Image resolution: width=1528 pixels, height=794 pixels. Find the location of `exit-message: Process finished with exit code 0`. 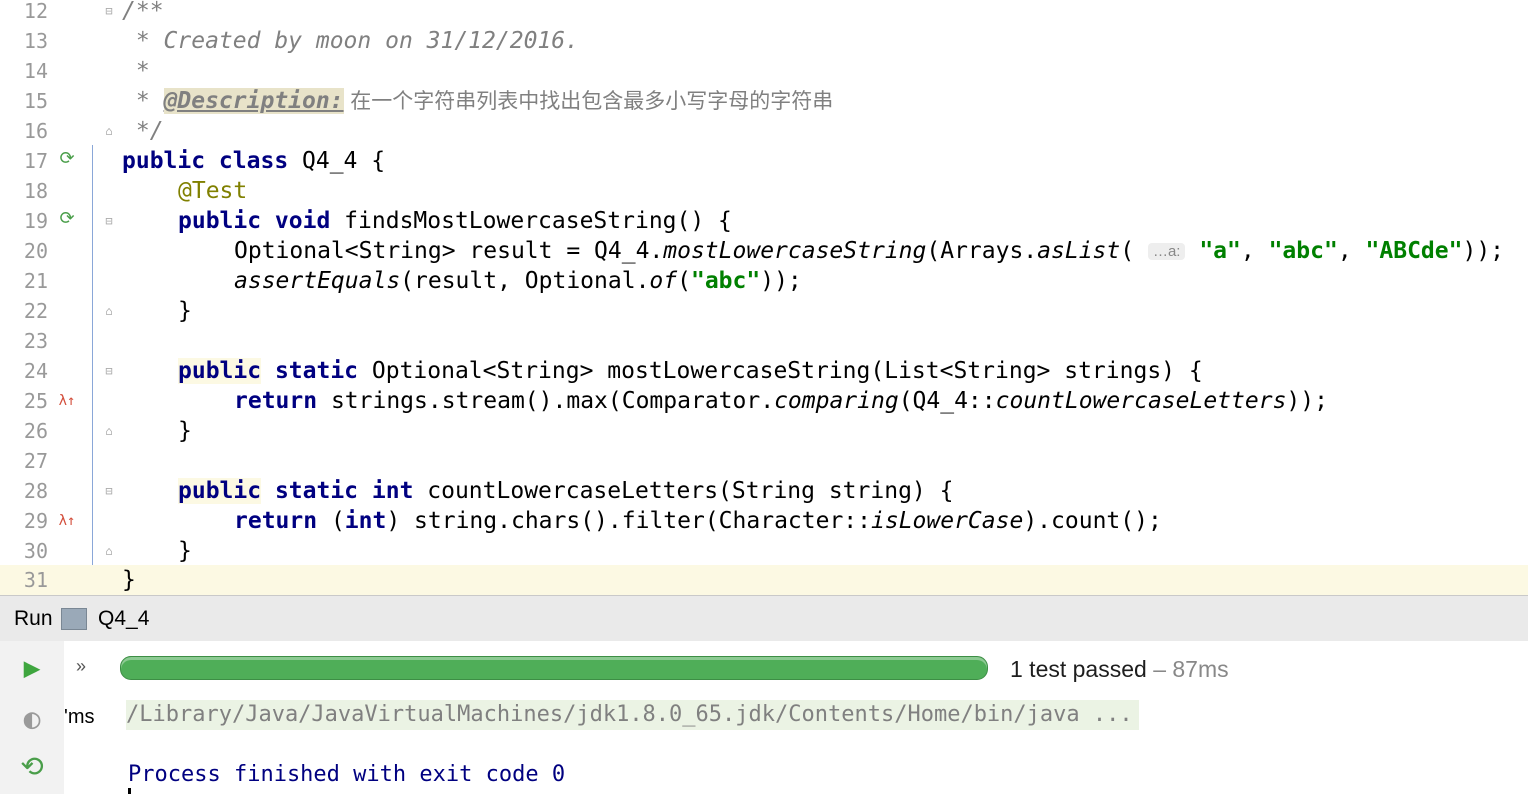

exit-message: Process finished with exit code 0 is located at coordinates (347, 774).